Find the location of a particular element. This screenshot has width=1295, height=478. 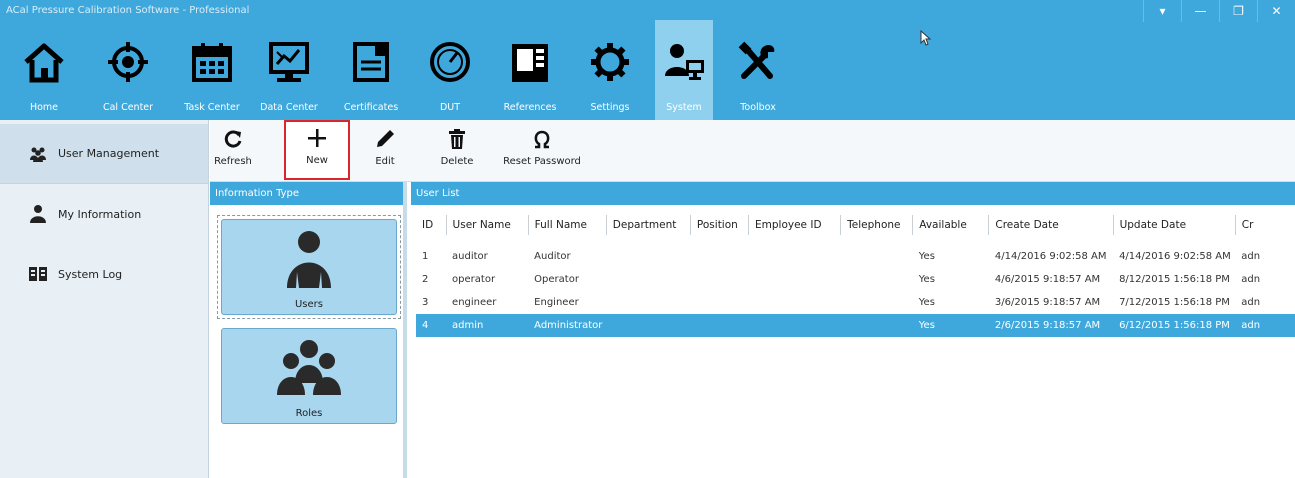

nav-label: DUT is located at coordinates (450, 107).